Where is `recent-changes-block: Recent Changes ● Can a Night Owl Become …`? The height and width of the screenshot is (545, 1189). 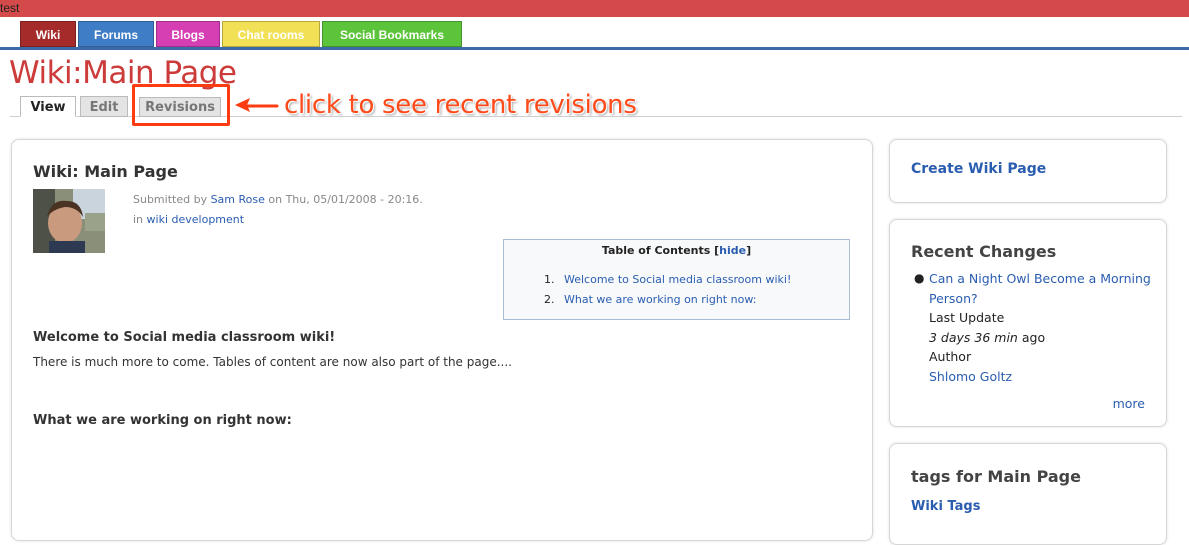 recent-changes-block: Recent Changes ● Can a Night Owl Become … is located at coordinates (1028, 323).